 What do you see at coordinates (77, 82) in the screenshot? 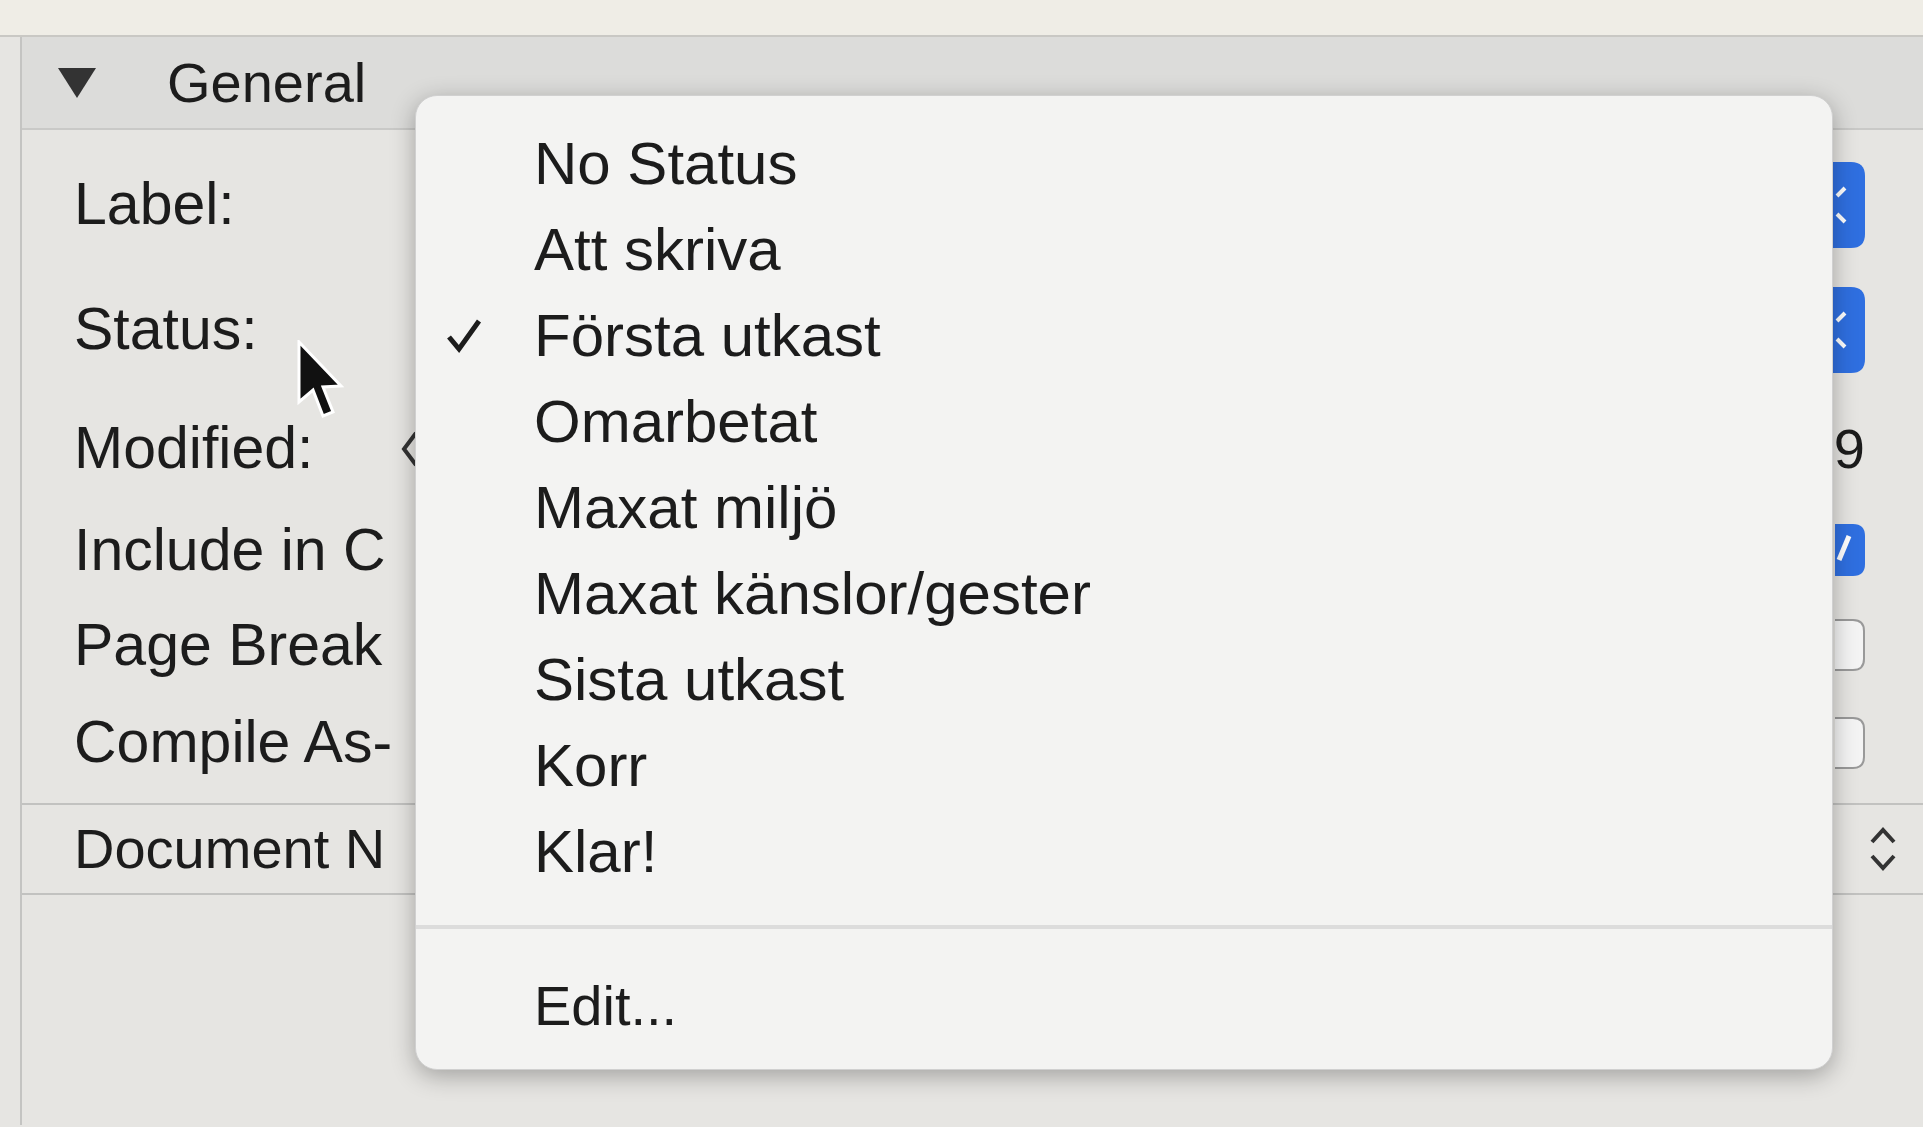
I see `disclosure-triangle-icon` at bounding box center [77, 82].